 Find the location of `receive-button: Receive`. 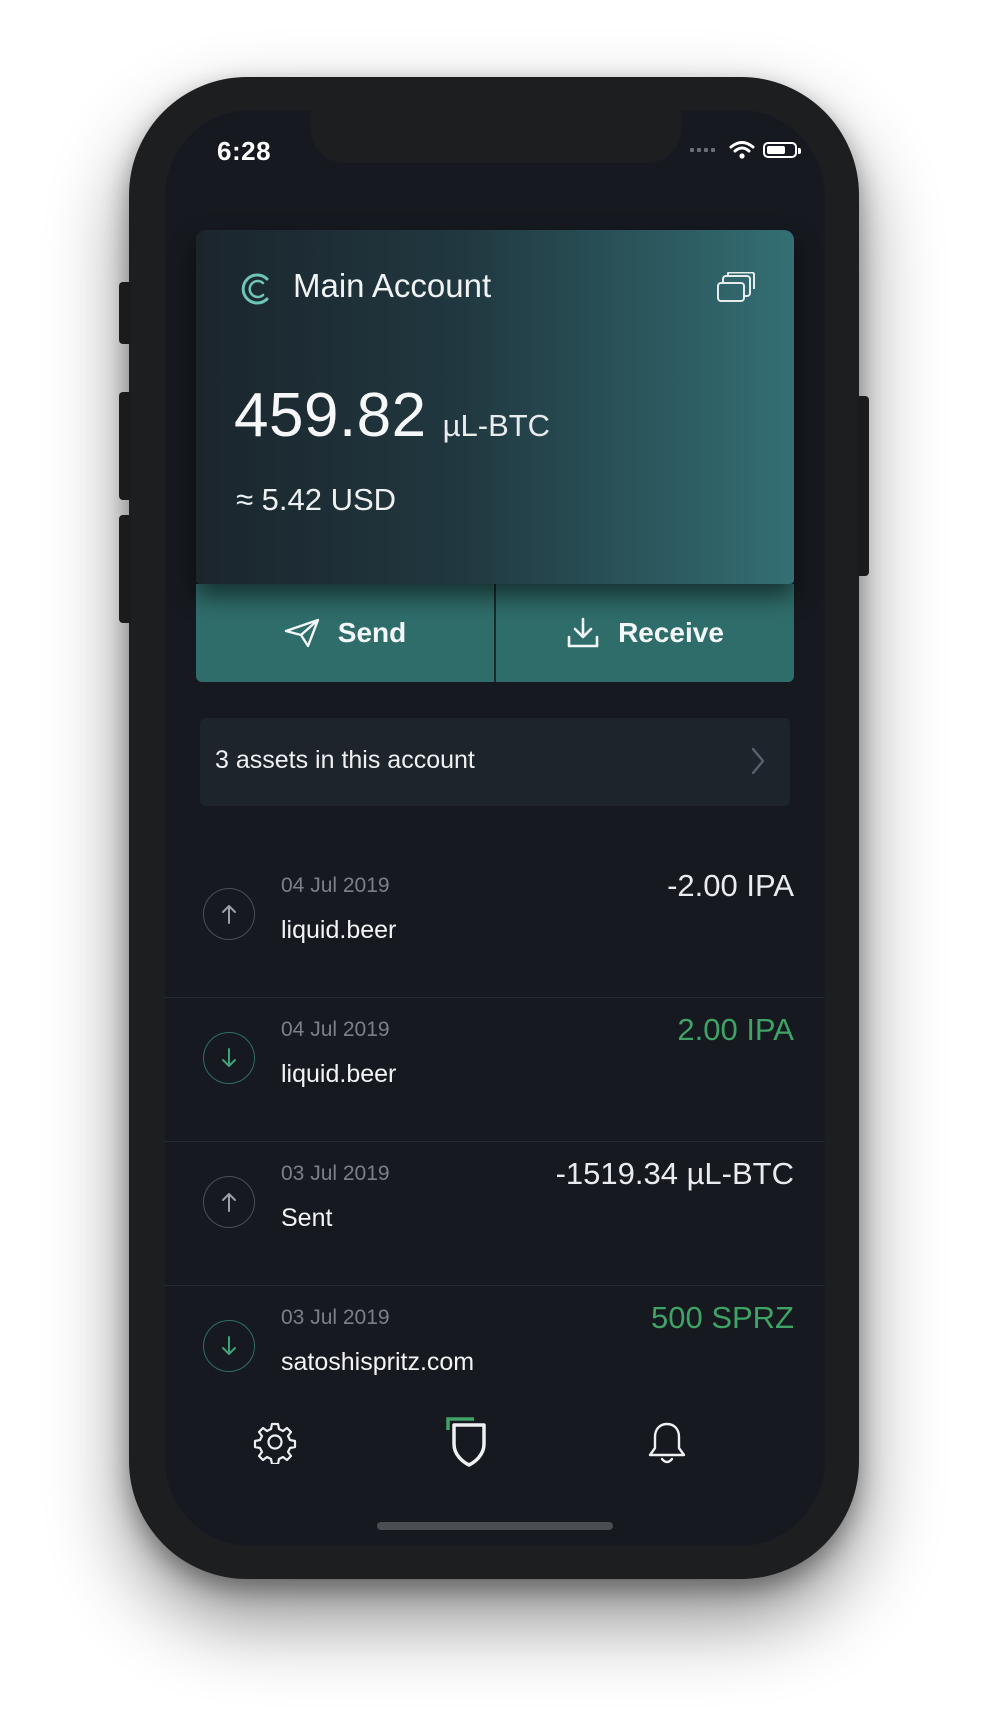

receive-button: Receive is located at coordinates (645, 633).